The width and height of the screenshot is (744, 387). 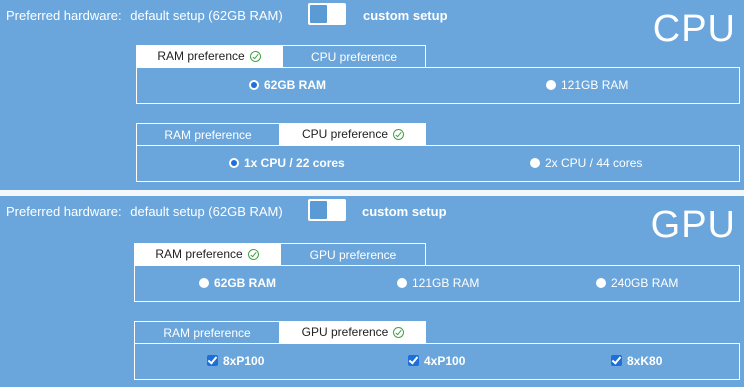 I want to click on option-240gb-ram: 240GB RAM, so click(x=637, y=283).